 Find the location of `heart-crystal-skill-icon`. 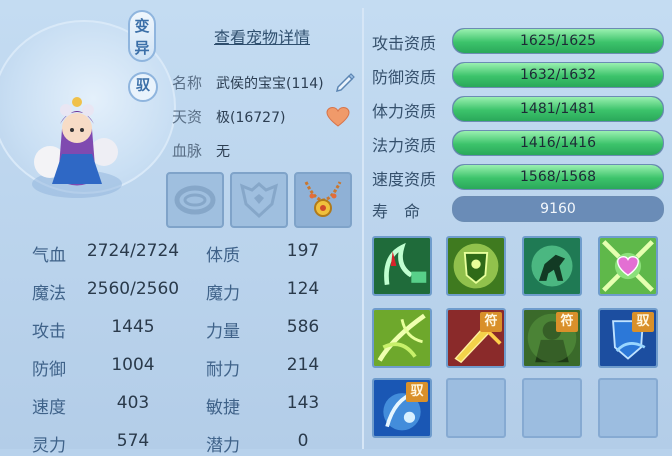

heart-crystal-skill-icon is located at coordinates (628, 266).